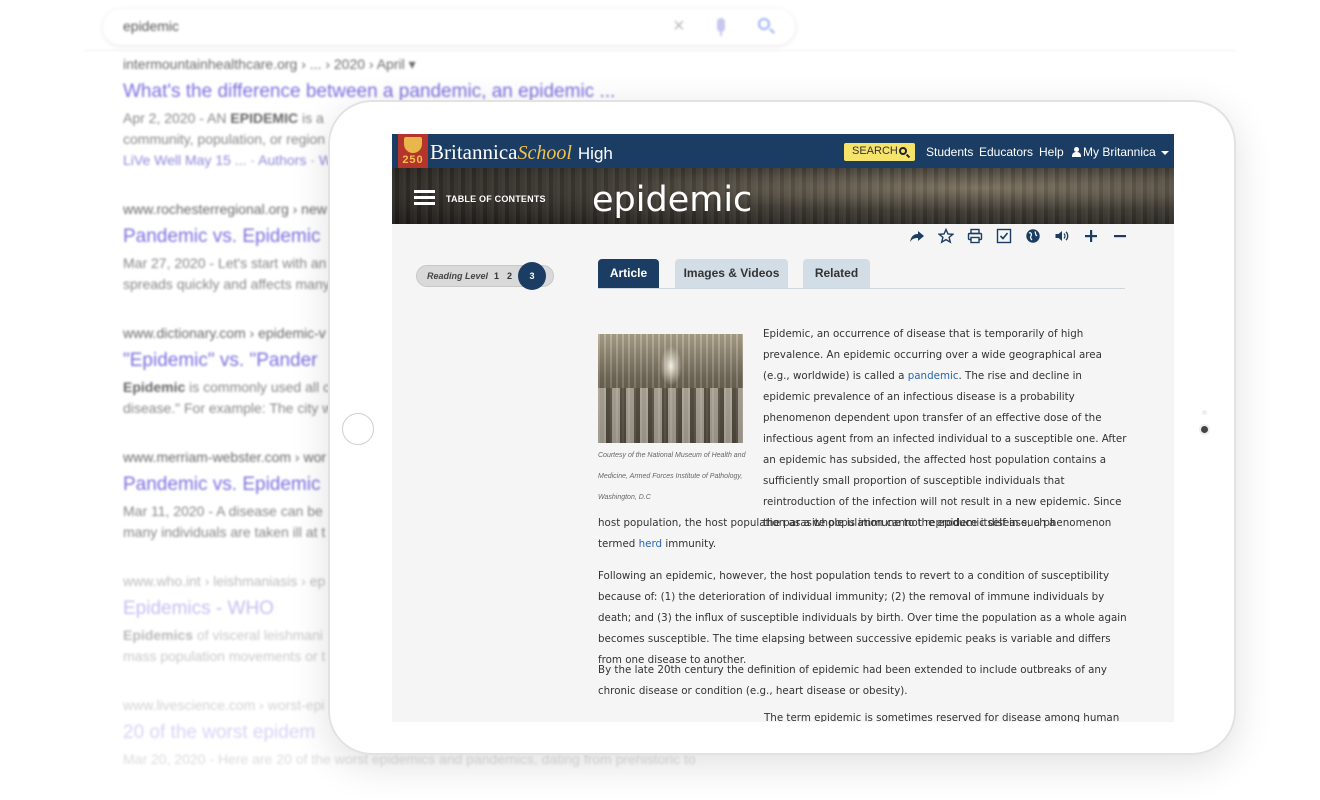 The width and height of the screenshot is (1320, 800). I want to click on reading-level-selector: Reading Level 1 2 3, so click(485, 276).